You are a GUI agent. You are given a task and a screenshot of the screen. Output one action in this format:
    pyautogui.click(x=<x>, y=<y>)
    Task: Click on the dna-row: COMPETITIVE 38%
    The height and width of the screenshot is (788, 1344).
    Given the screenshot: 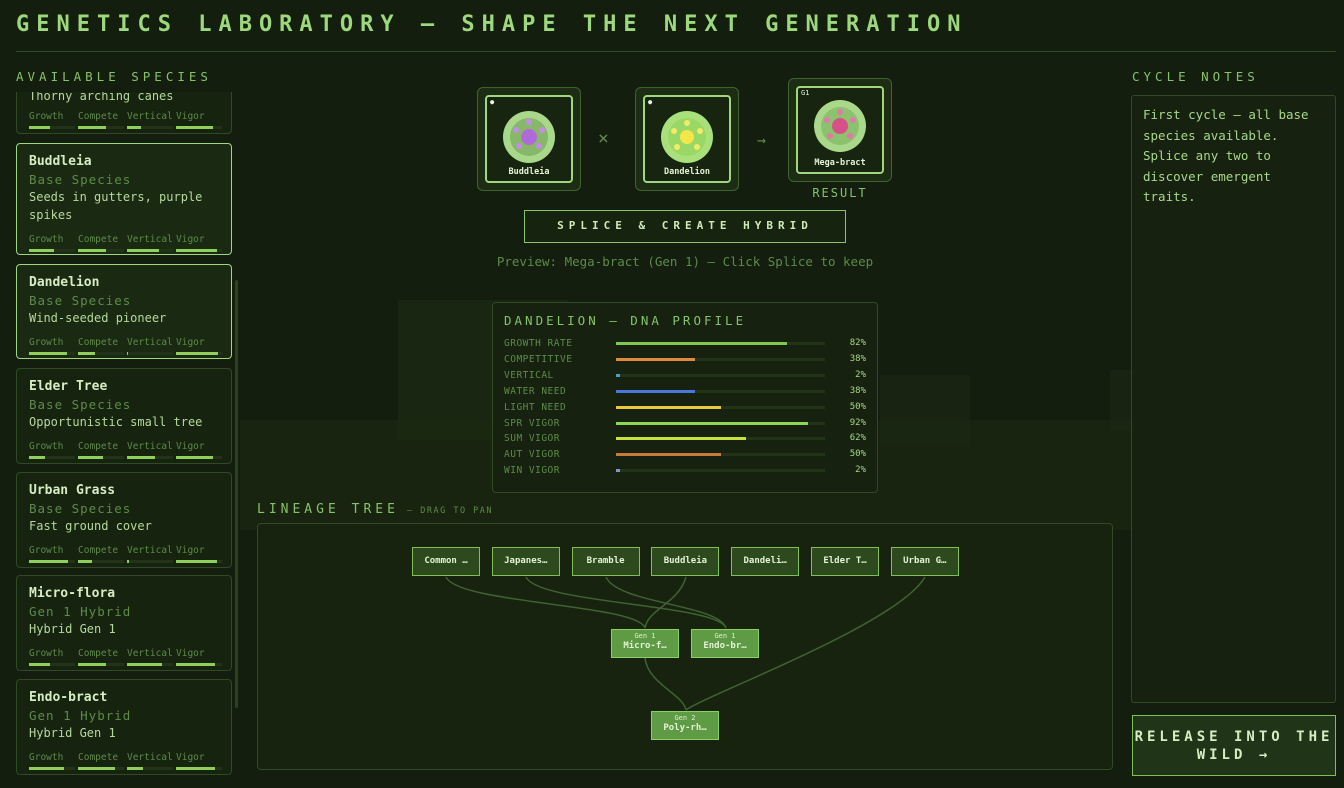 What is the action you would take?
    pyautogui.click(x=685, y=360)
    